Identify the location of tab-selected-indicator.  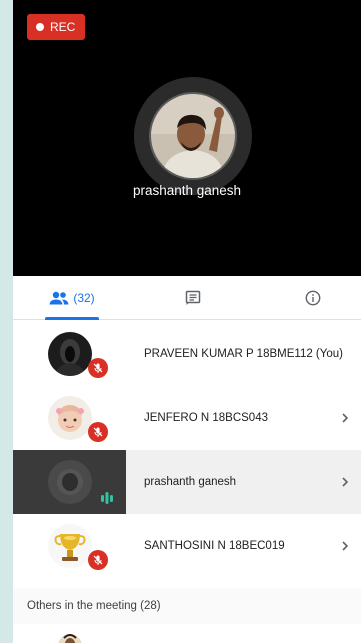
(72, 318).